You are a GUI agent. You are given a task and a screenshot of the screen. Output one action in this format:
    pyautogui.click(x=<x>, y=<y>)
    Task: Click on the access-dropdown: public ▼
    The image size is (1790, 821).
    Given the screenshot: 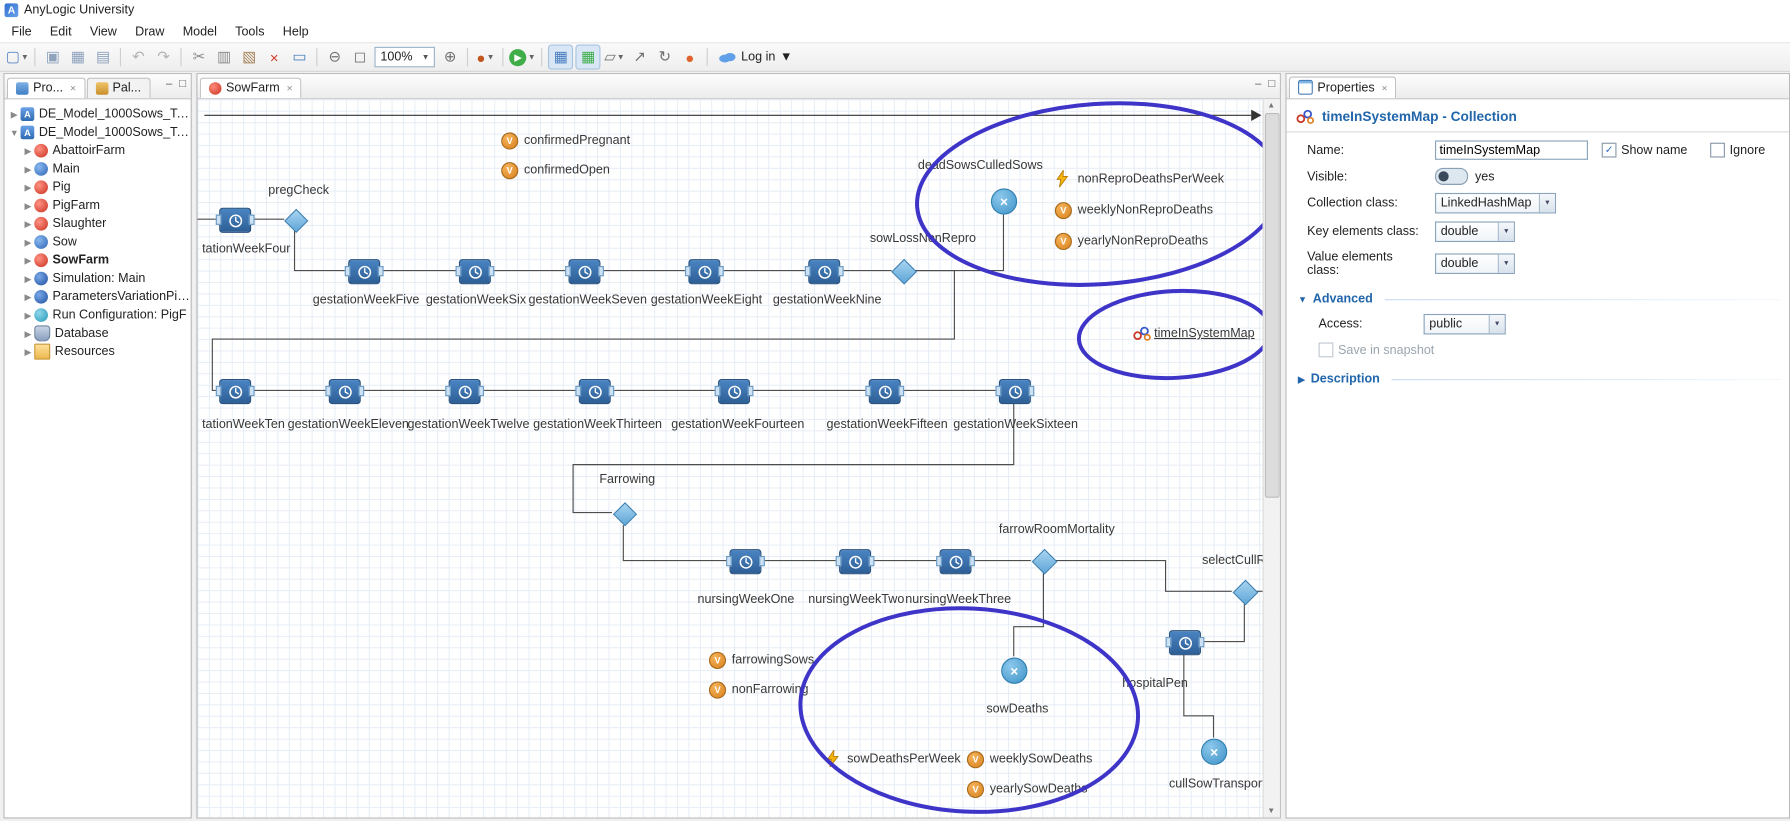 What is the action you would take?
    pyautogui.click(x=1464, y=324)
    